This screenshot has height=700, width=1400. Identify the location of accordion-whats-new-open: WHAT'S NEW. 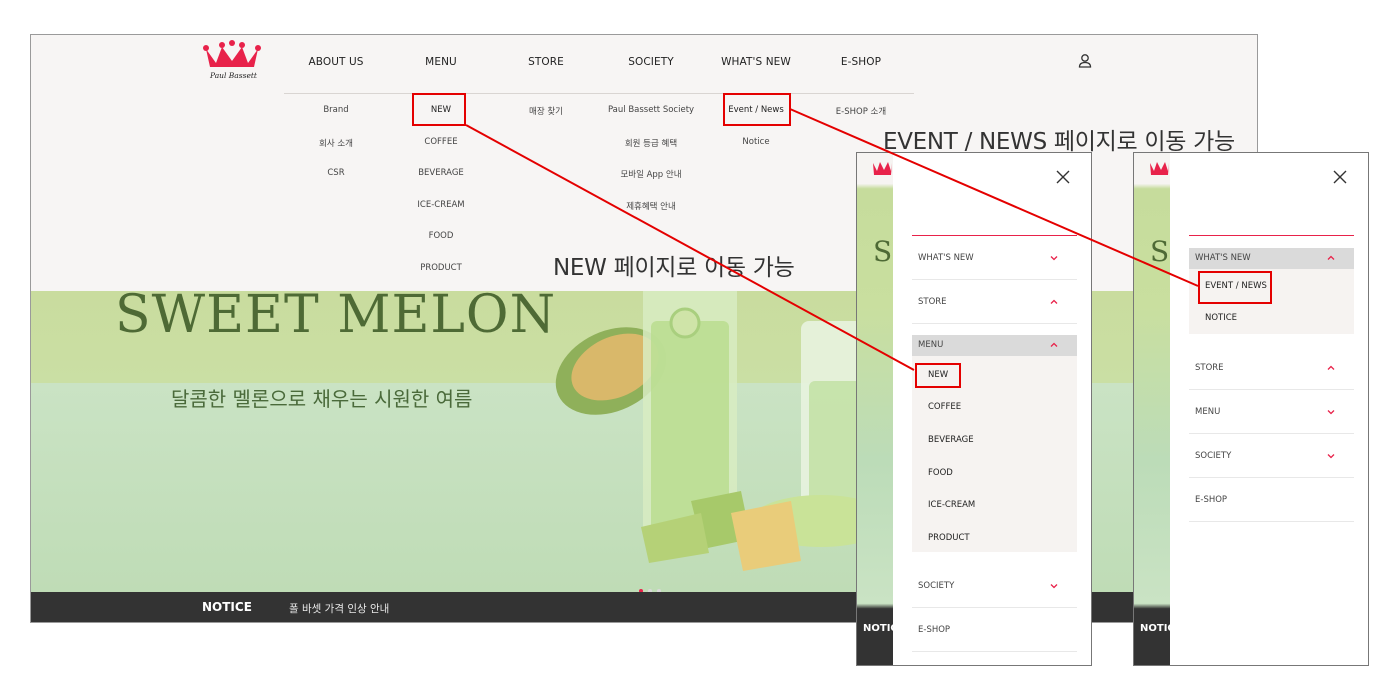
(1271, 258).